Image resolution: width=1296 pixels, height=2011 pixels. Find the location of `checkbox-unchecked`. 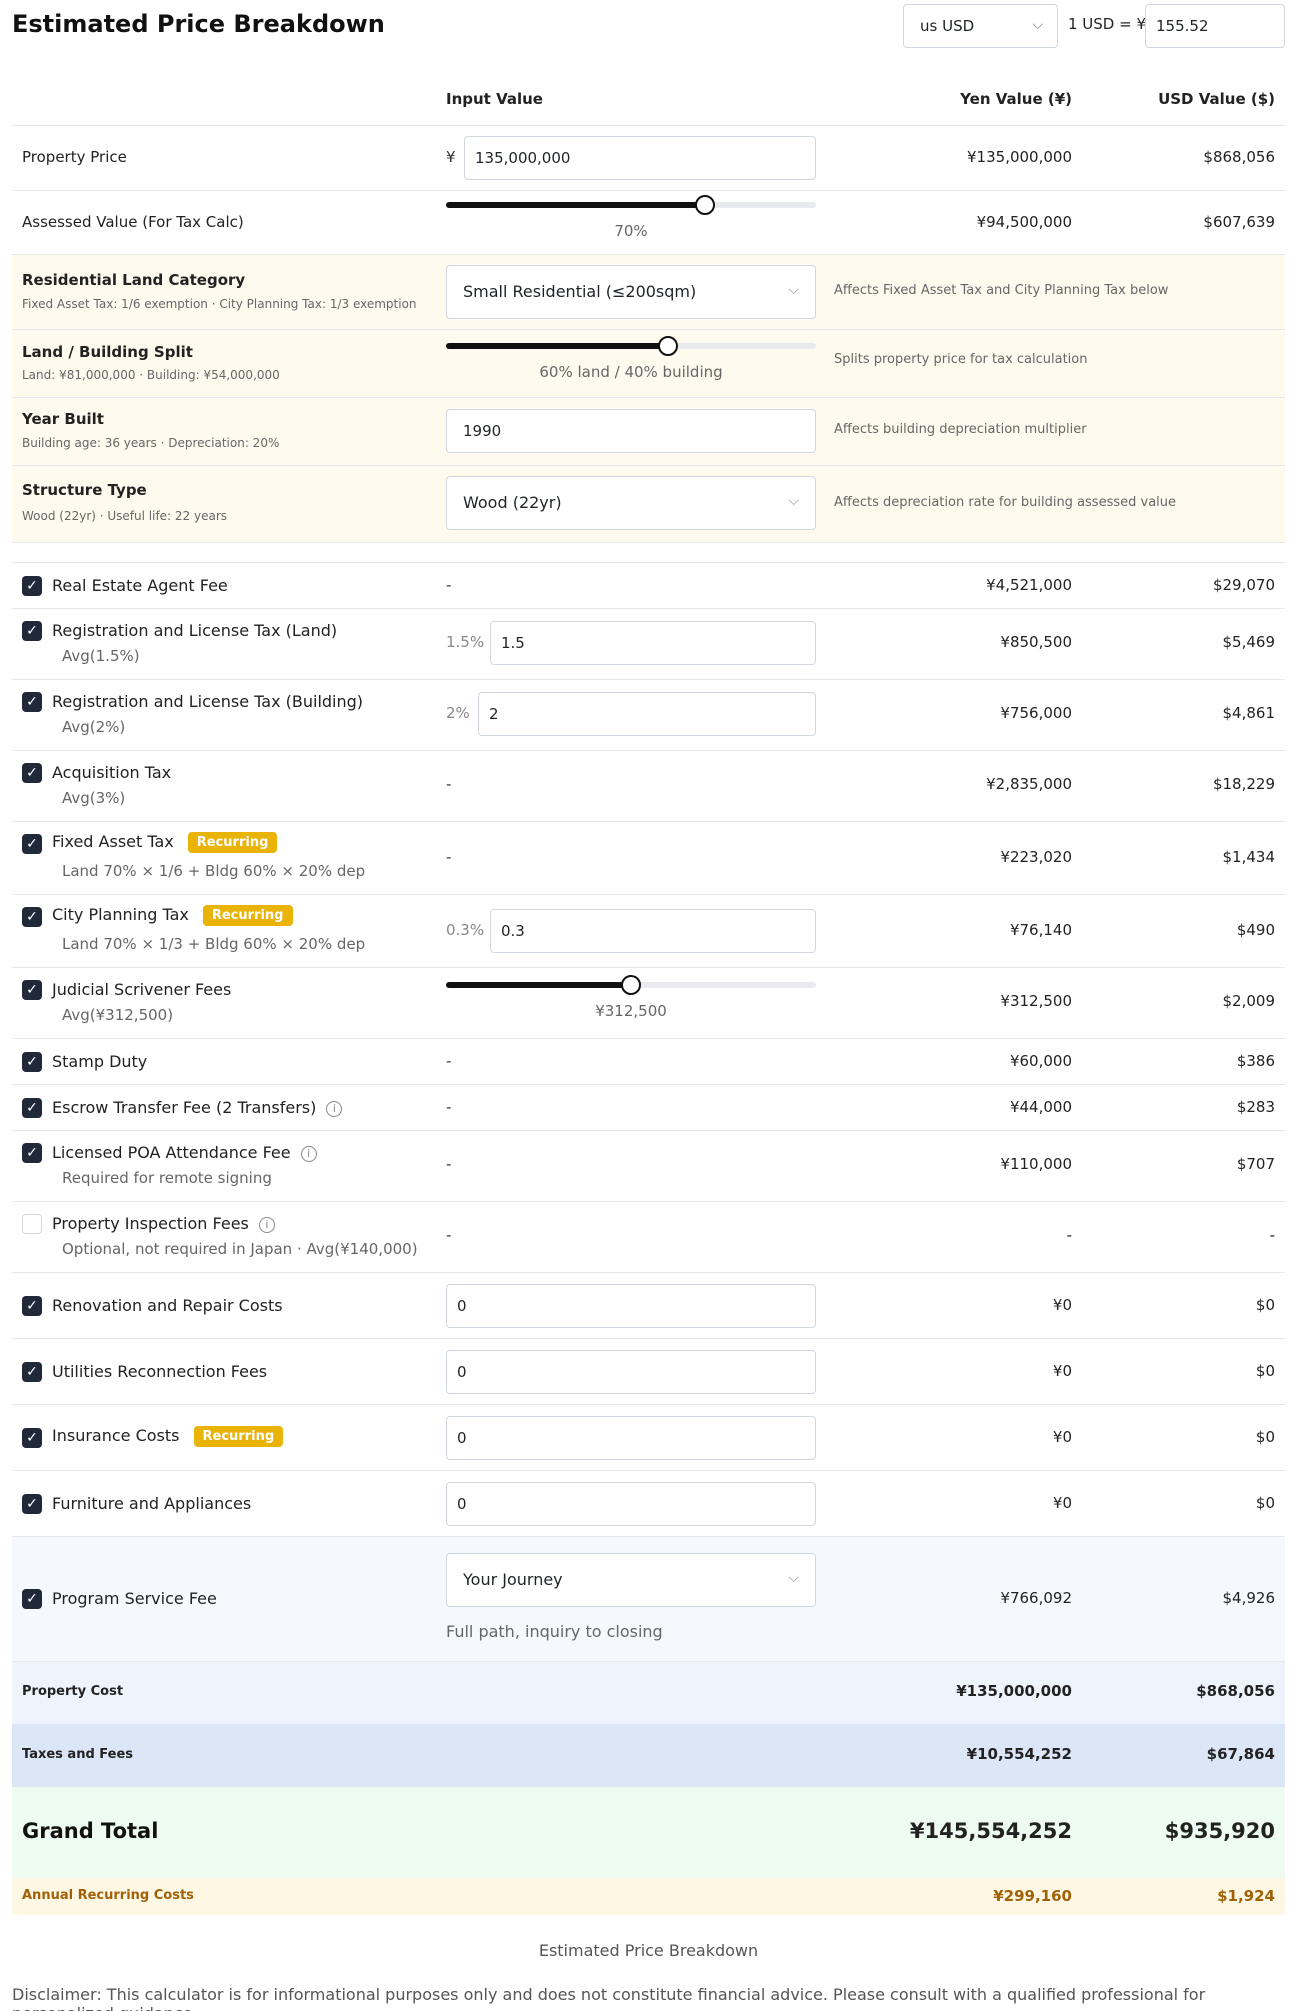

checkbox-unchecked is located at coordinates (32, 1224).